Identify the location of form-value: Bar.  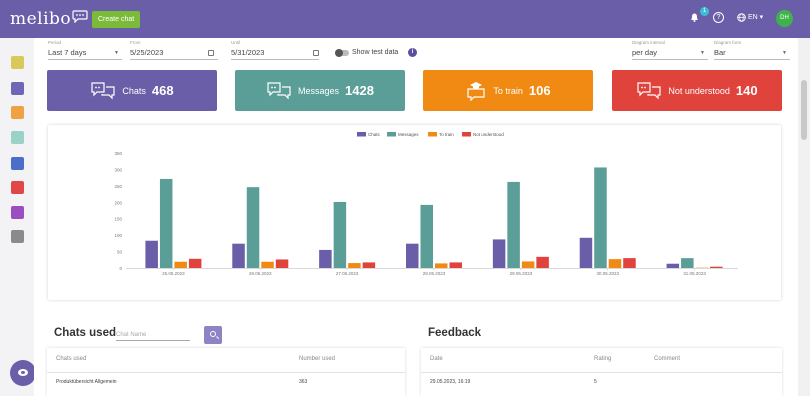
(752, 54).